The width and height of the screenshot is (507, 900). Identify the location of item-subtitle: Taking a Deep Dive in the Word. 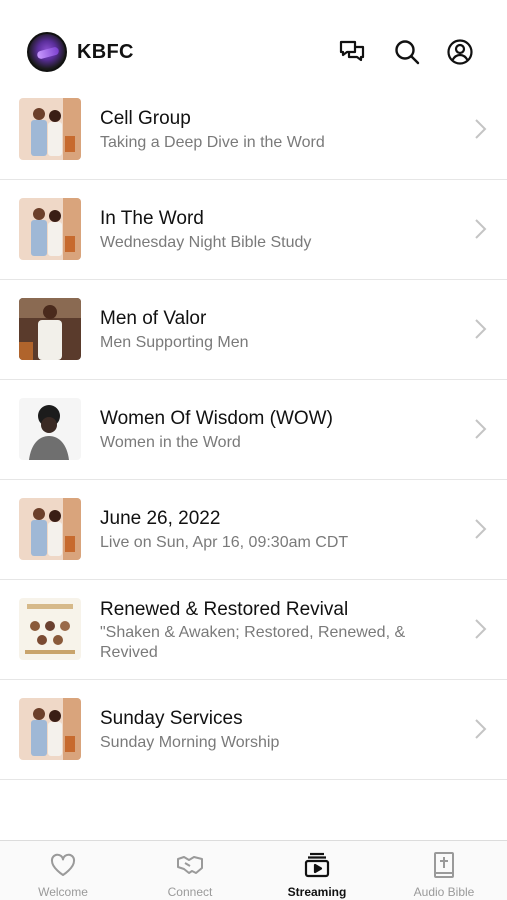
(212, 142).